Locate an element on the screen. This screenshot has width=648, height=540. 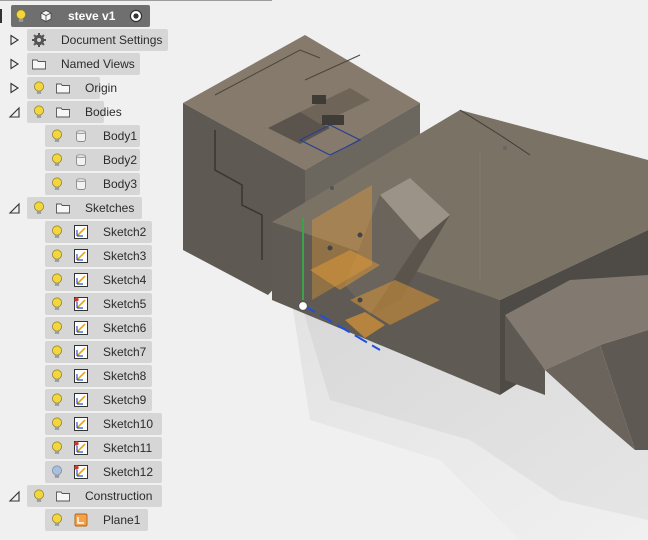
browser-node-pill: Body3 is located at coordinates (92, 184).